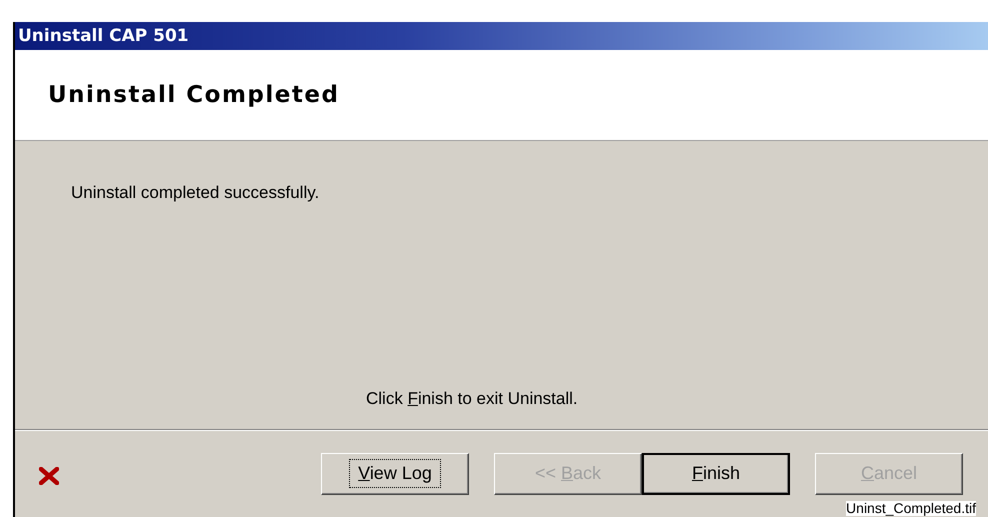 Image resolution: width=988 pixels, height=517 pixels. I want to click on file-caption: Uninst_Completed.tif, so click(911, 508).